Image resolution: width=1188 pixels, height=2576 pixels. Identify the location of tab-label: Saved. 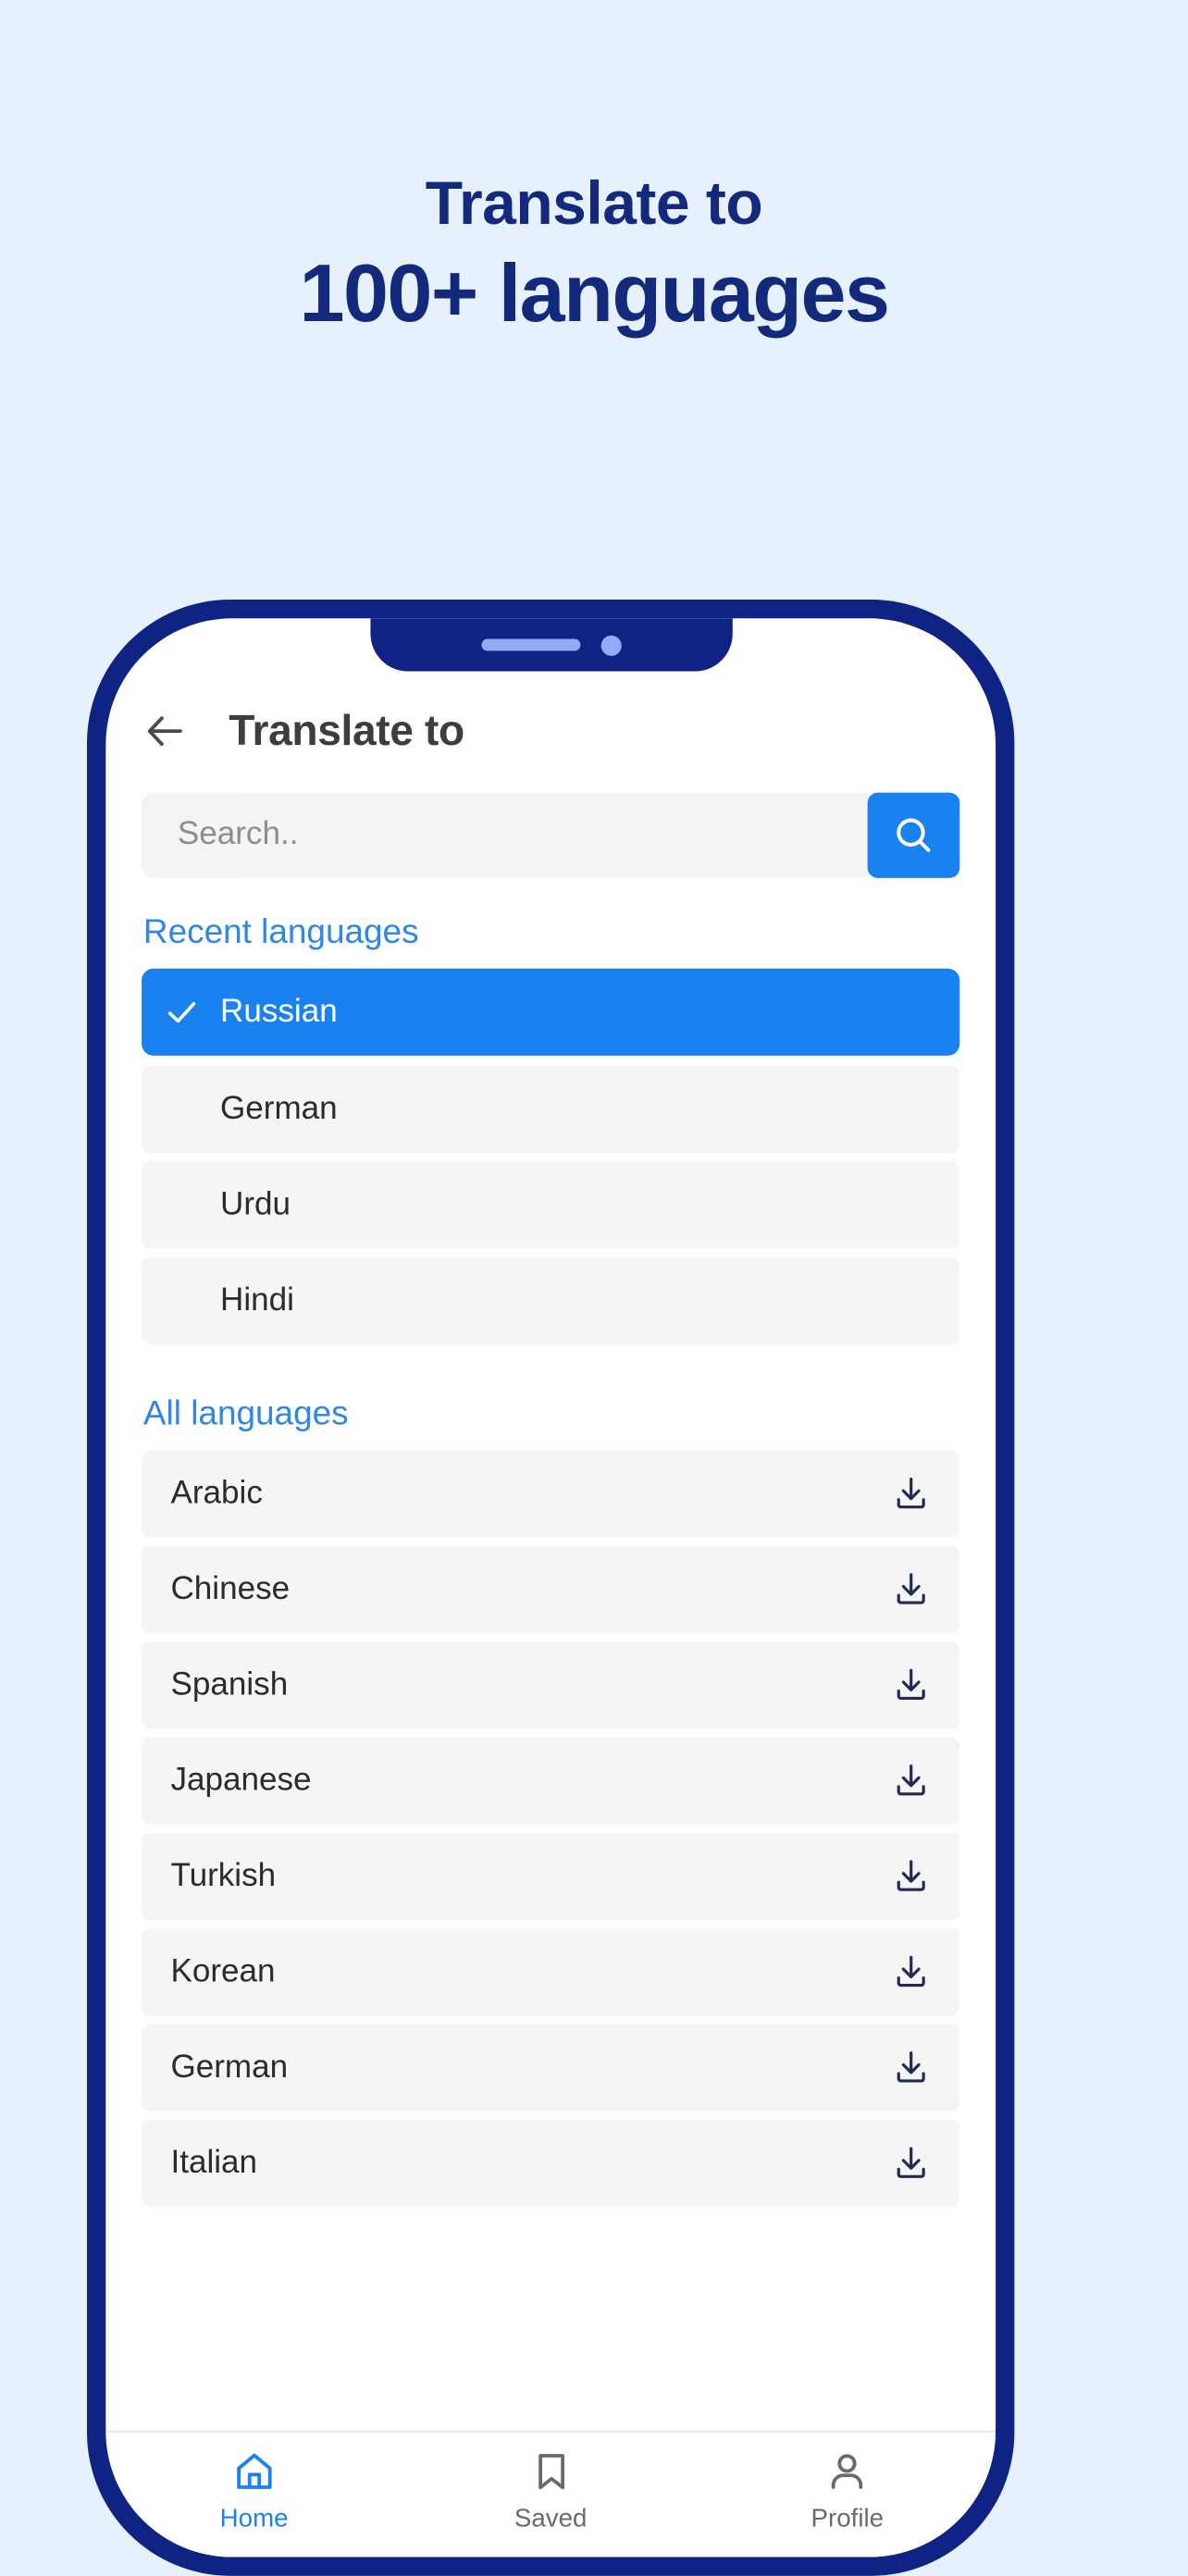
(551, 2519).